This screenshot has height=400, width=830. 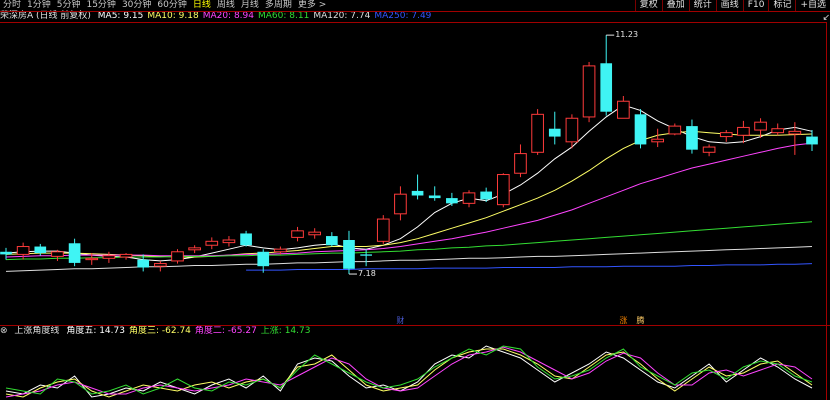 What do you see at coordinates (641, 320) in the screenshot?
I see `event-marker-2: 腾` at bounding box center [641, 320].